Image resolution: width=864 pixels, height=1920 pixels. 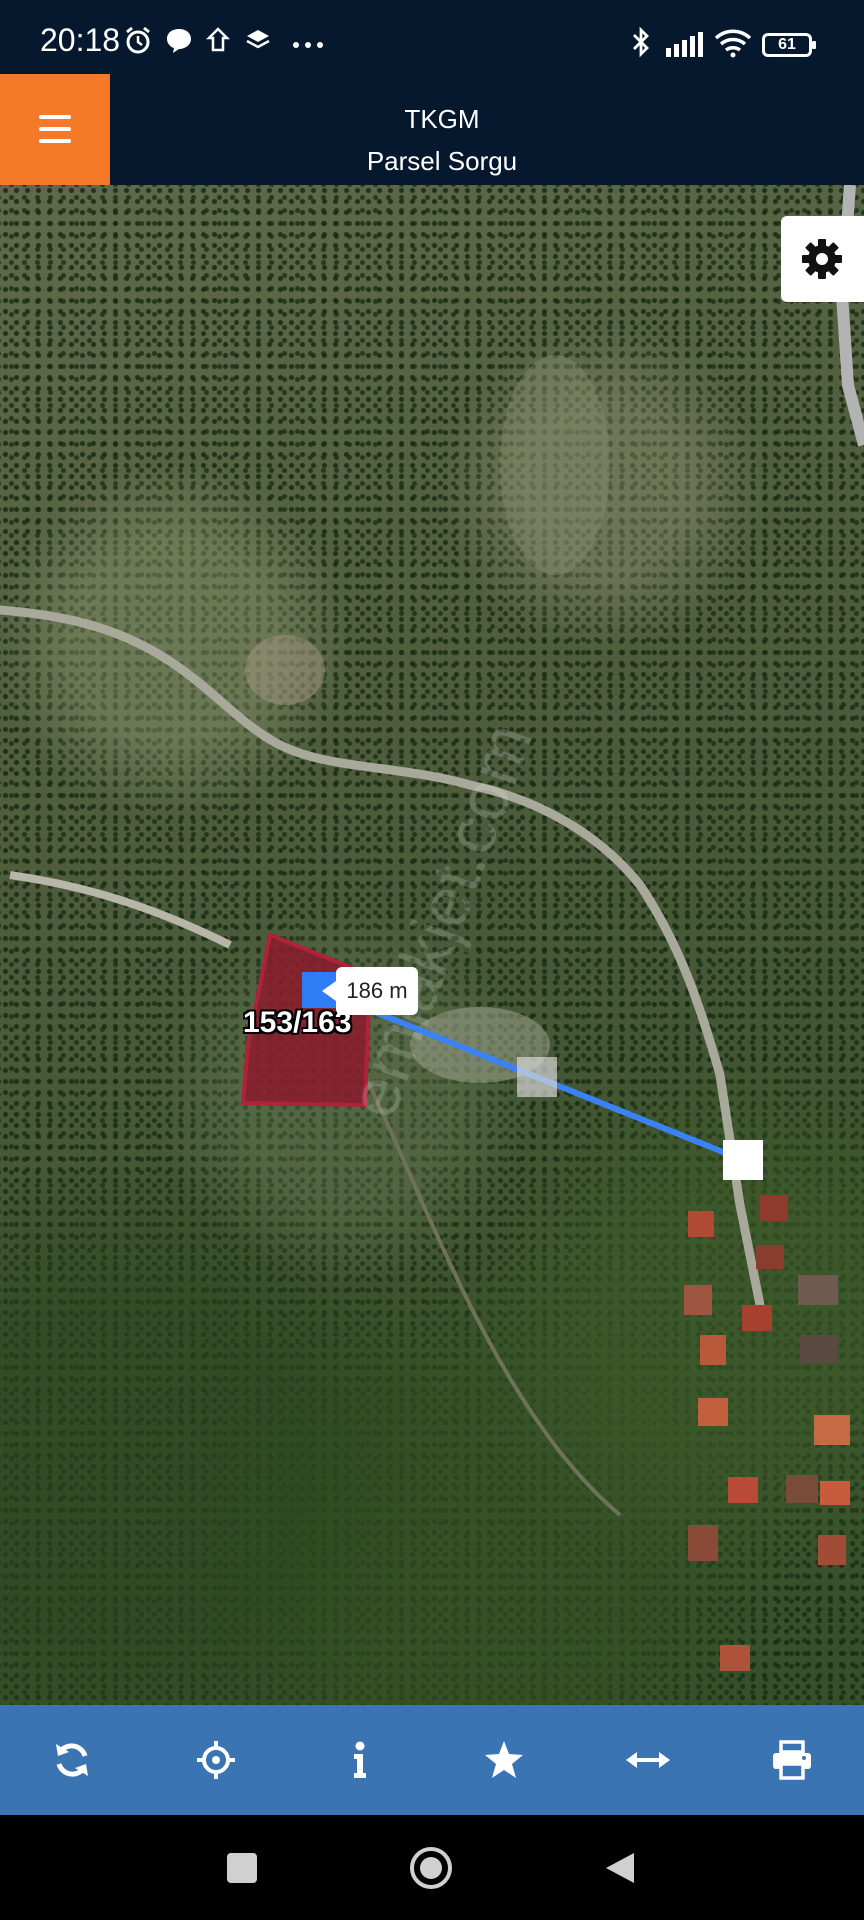 What do you see at coordinates (55, 117) in the screenshot?
I see `hamburger-menu-icon` at bounding box center [55, 117].